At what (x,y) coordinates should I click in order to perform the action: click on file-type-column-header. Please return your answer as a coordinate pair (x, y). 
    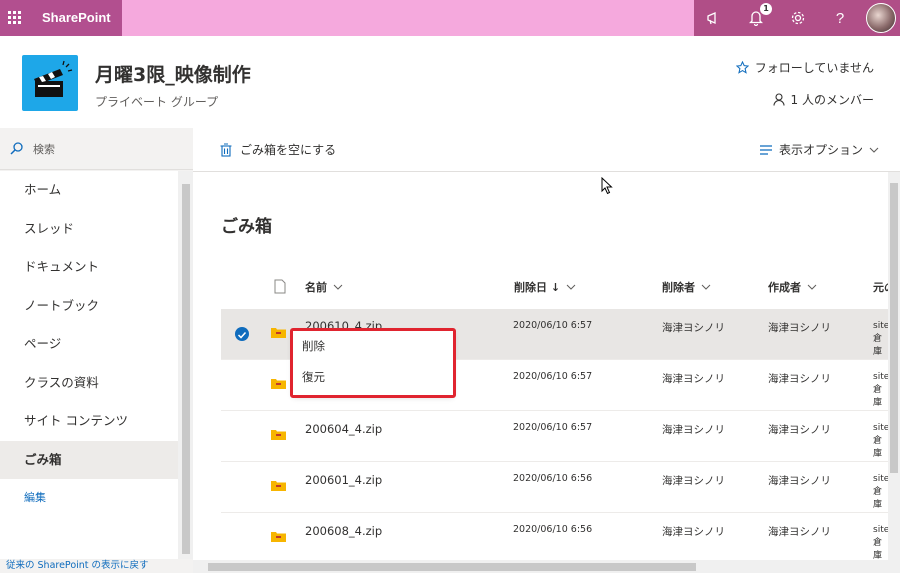
    Looking at the image, I should click on (280, 286).